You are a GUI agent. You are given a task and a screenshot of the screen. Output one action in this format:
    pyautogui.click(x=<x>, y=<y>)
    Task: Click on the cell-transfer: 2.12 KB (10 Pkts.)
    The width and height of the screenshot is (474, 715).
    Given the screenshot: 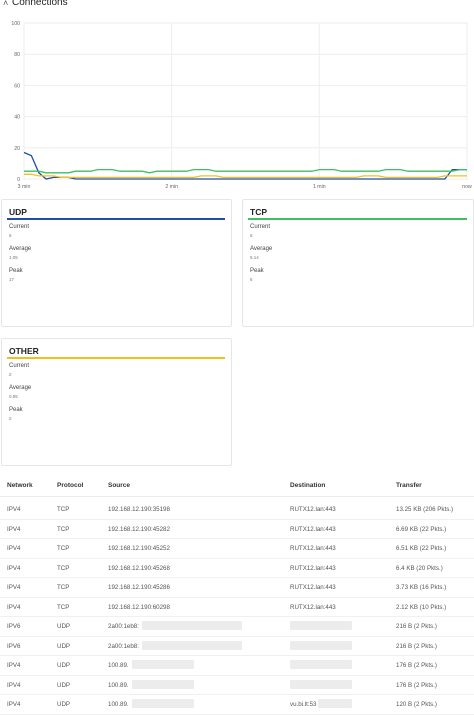 What is the action you would take?
    pyautogui.click(x=421, y=607)
    